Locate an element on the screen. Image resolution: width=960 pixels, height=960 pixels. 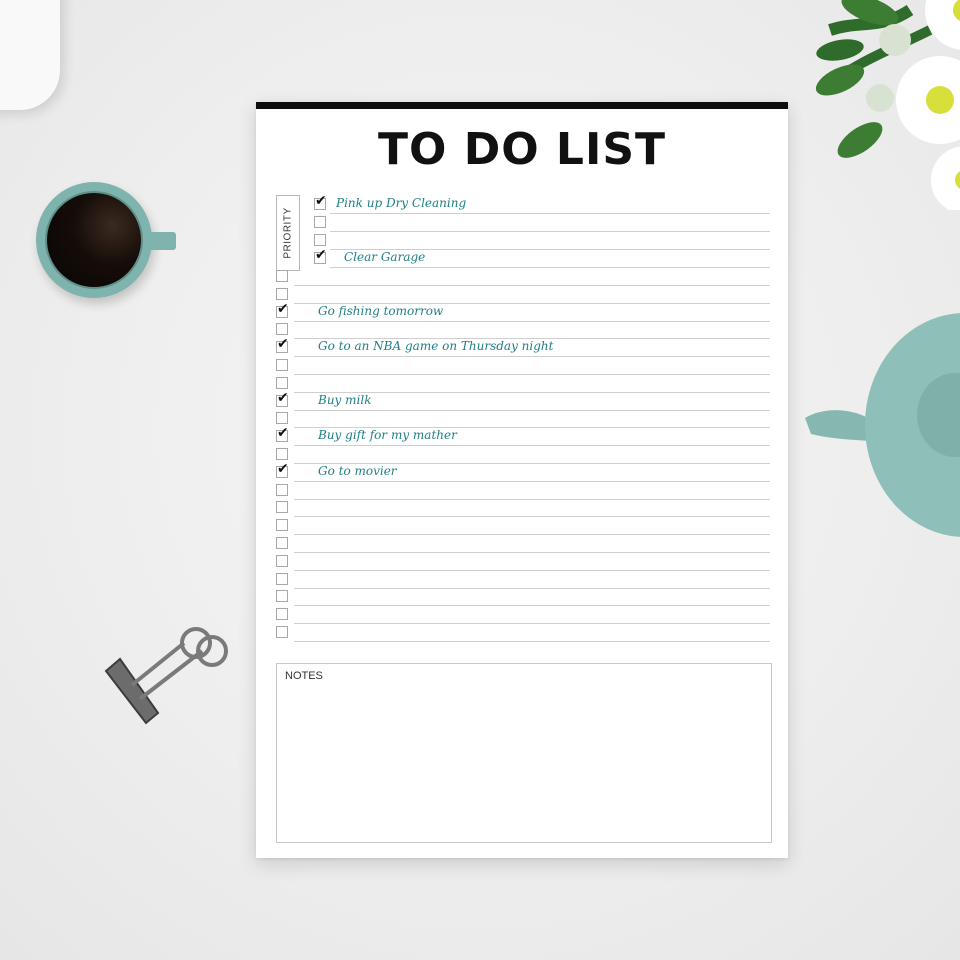
task-text: Buy milk is located at coordinates (344, 400).